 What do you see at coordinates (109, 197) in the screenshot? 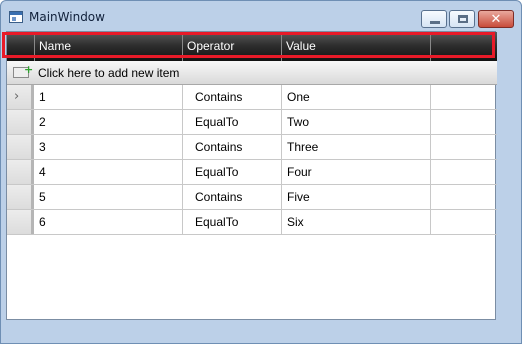
I see `cell-name: 5` at bounding box center [109, 197].